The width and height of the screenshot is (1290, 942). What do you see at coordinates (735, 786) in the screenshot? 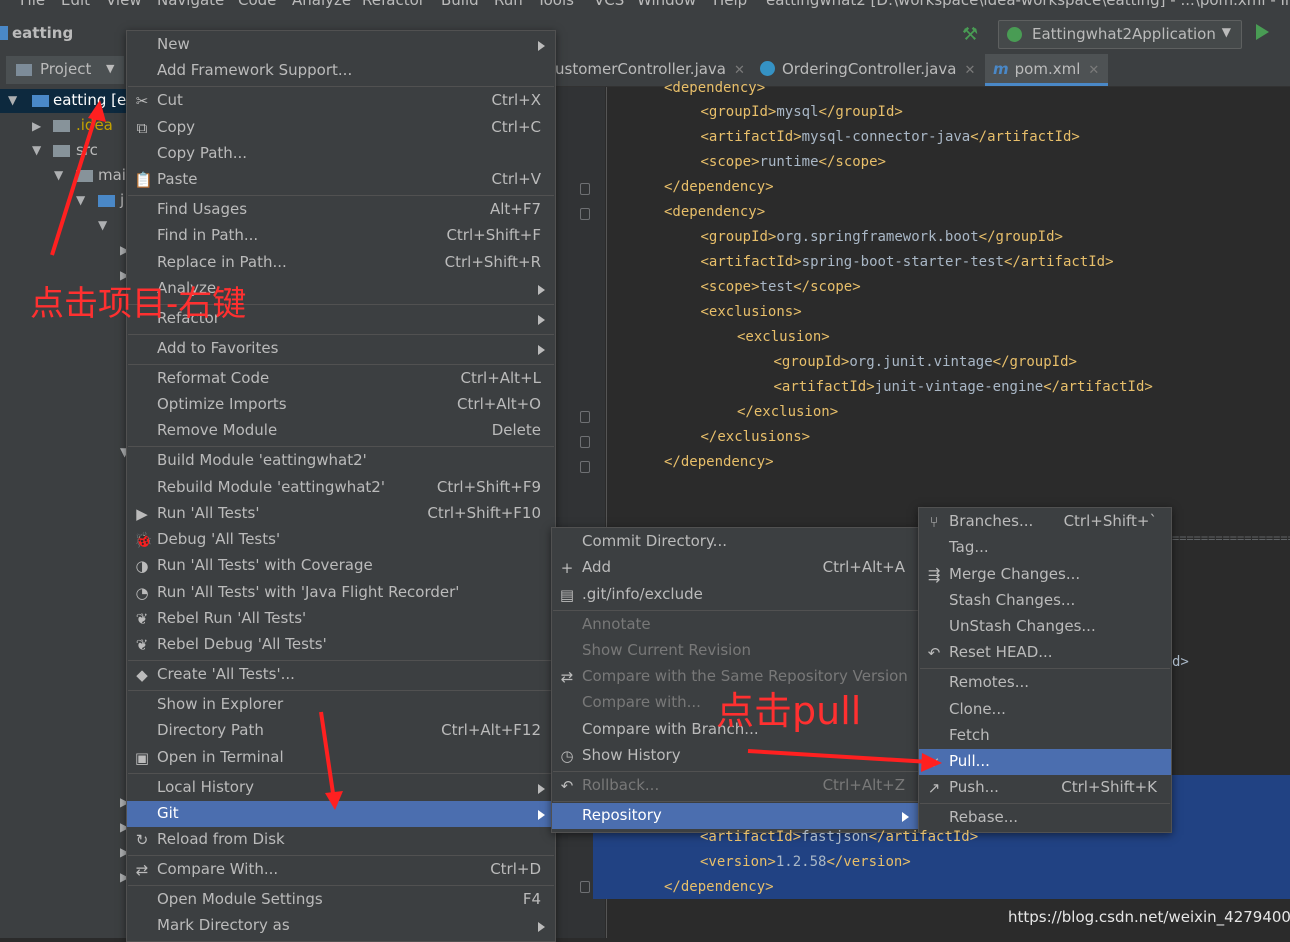
I see `git-menu-item-9: ↶ Rollback... Ctrl+Alt+Z` at bounding box center [735, 786].